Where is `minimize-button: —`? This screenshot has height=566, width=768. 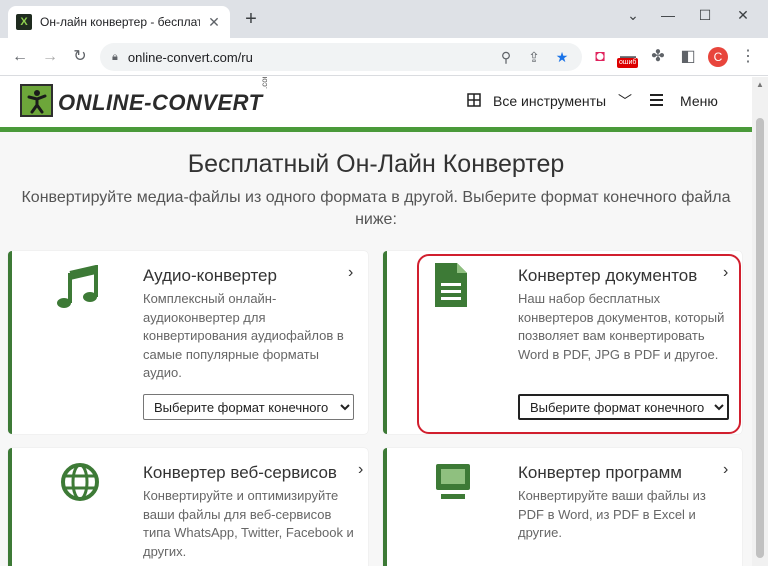 minimize-button: — is located at coordinates (668, 15).